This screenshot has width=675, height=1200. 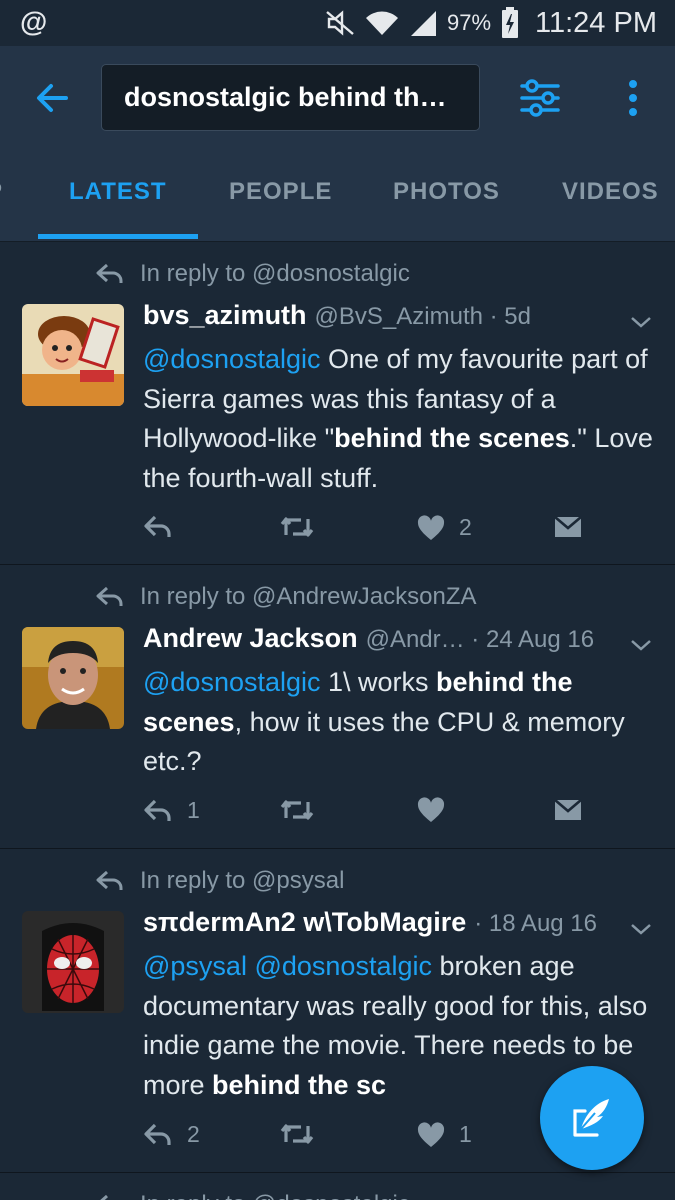 I want to click on more-options-button, so click(x=633, y=98).